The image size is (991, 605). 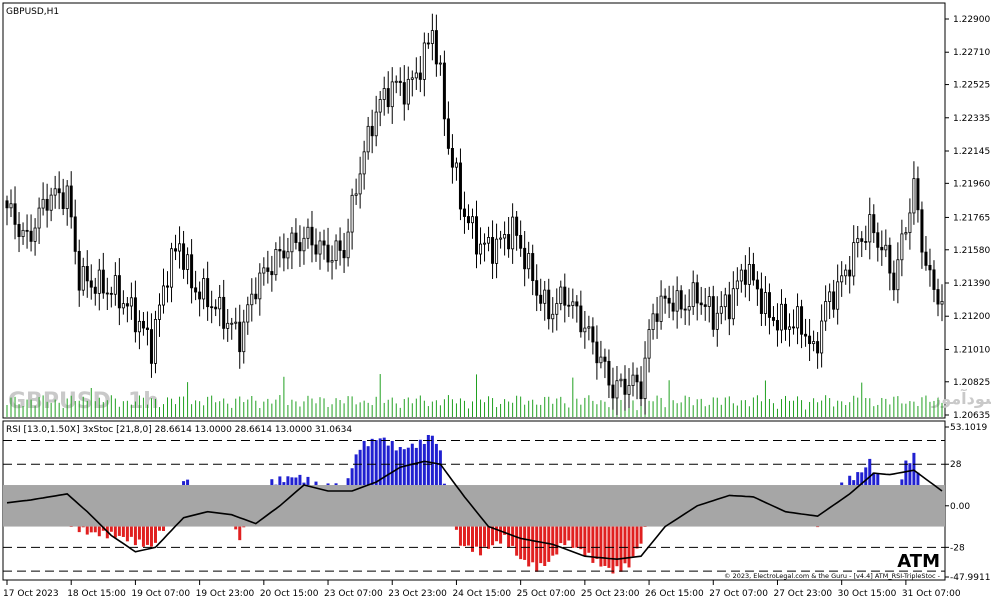 I want to click on price-tick-label: 1.20635, so click(x=971, y=416).